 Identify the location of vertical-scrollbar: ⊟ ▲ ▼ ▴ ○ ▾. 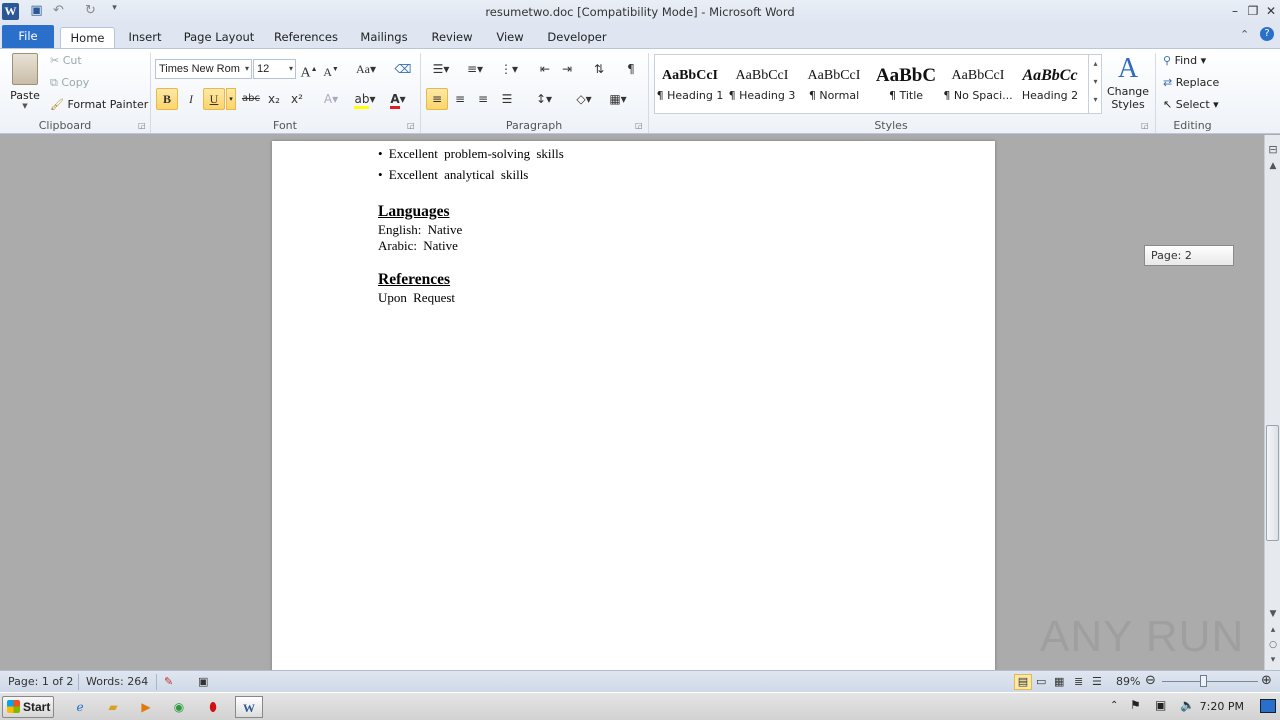
(1272, 402).